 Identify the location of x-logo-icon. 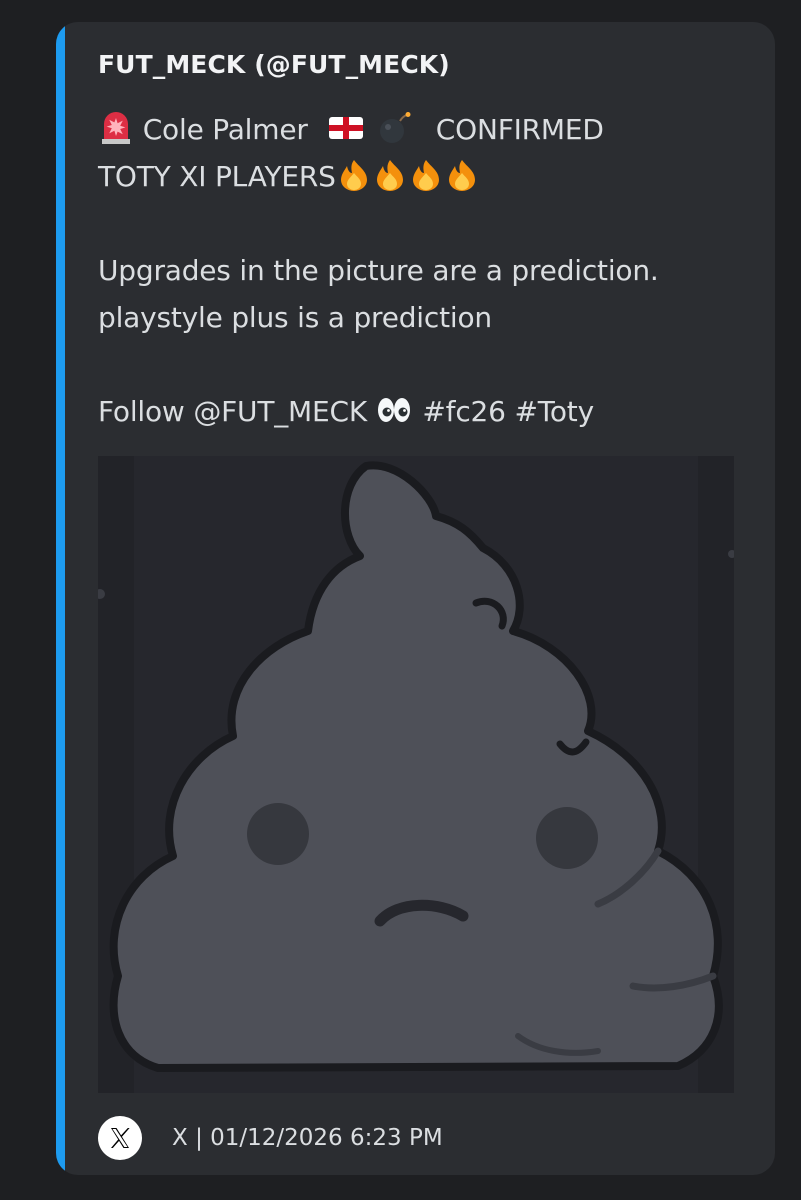
(120, 1138).